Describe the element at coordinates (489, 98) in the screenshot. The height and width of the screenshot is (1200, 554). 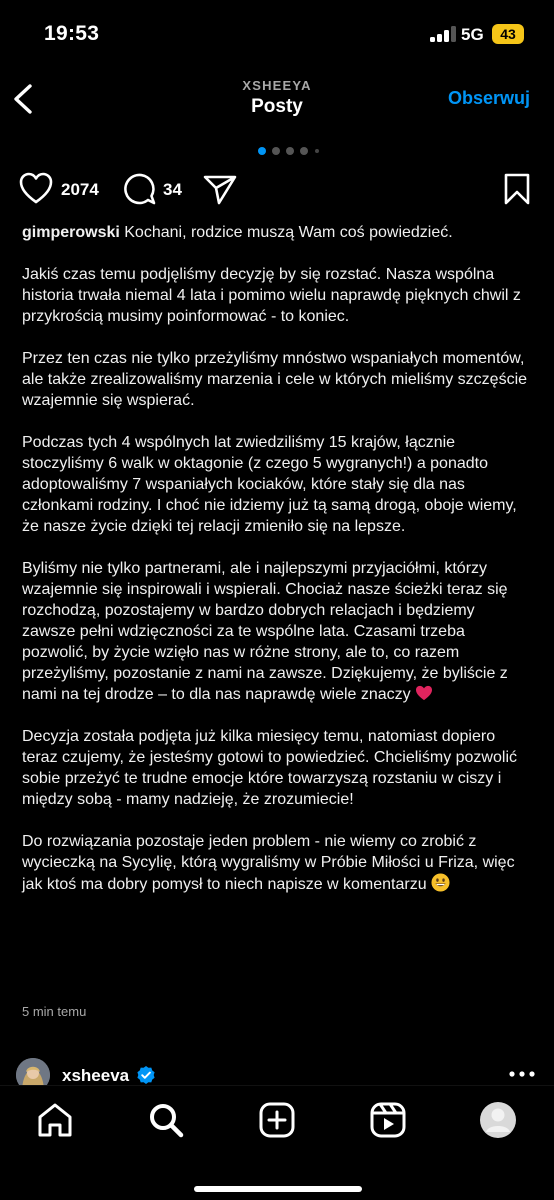
I see `follow-button: Obserwuj` at that location.